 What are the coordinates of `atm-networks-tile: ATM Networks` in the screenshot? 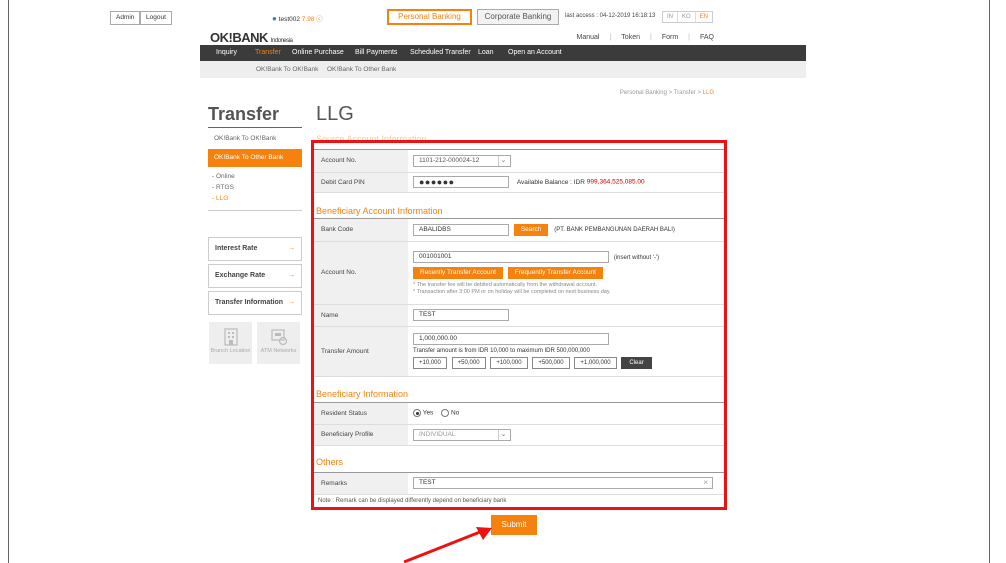 It's located at (278, 343).